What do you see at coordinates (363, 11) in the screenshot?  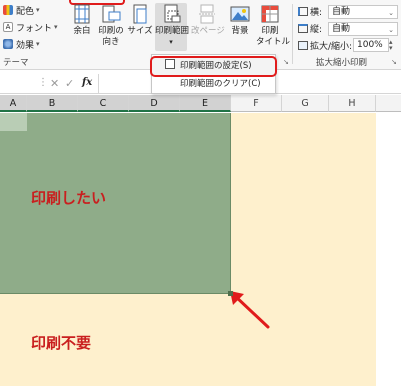 I see `width-select: 自動 ⌄` at bounding box center [363, 11].